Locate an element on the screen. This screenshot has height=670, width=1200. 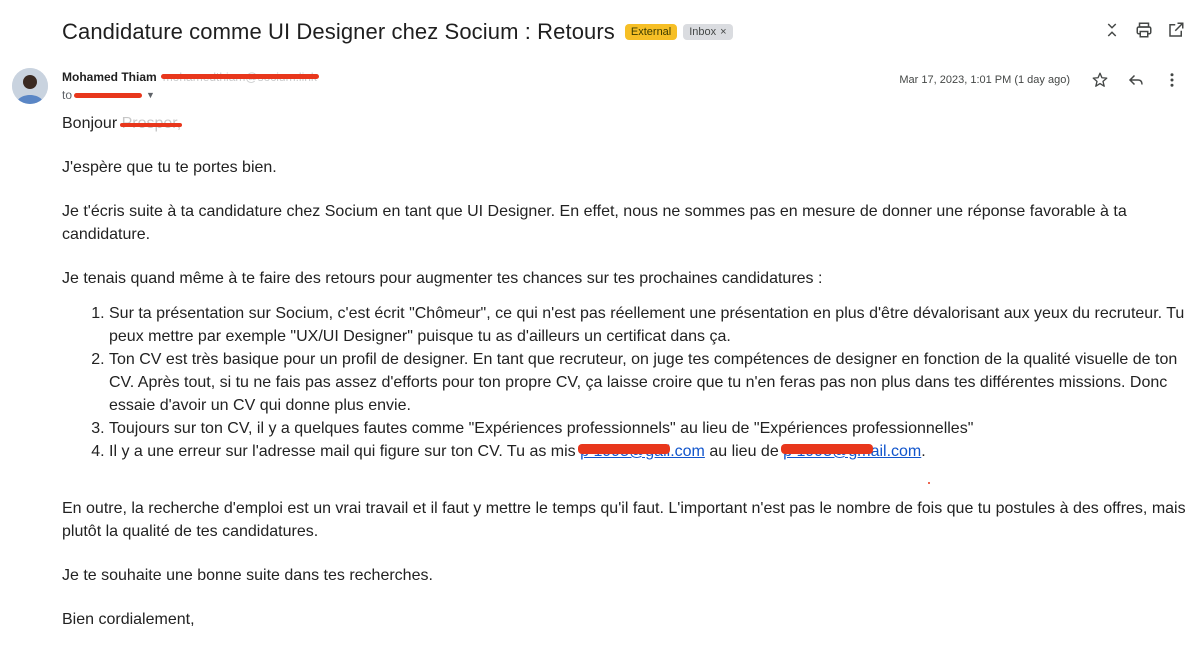
sender-email: mohamedthiam@socium.link is located at coordinates (239, 77).